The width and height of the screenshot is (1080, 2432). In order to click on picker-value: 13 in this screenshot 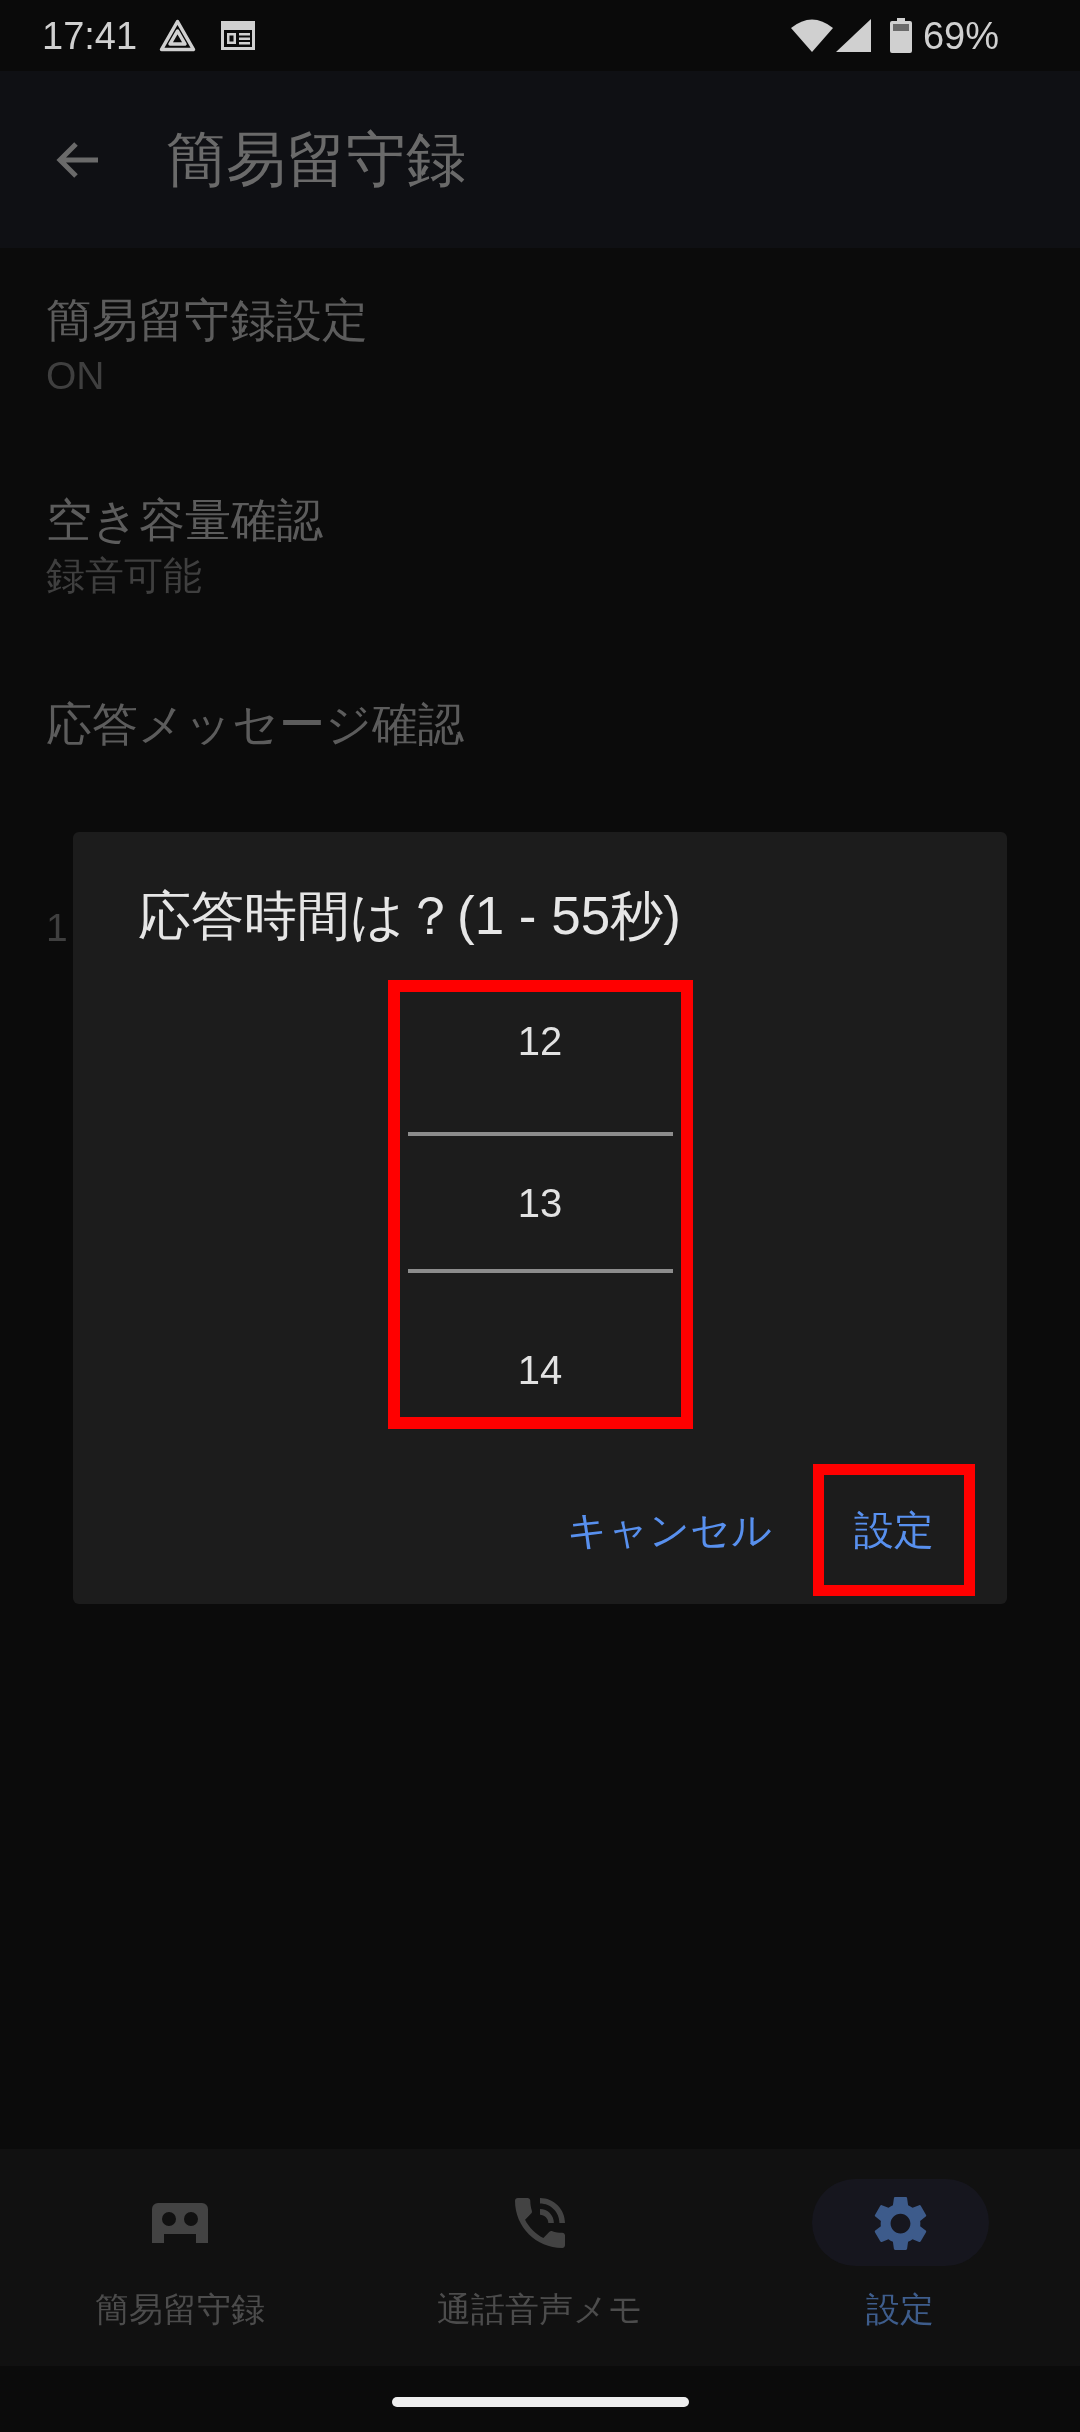, I will do `click(540, 1202)`.